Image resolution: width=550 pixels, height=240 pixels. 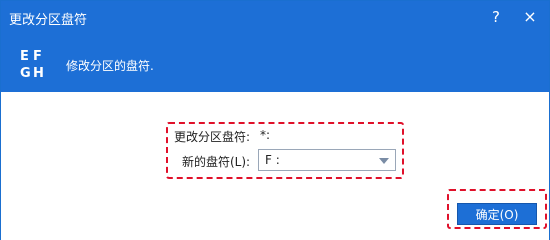 I want to click on help-button: ?, so click(x=496, y=17).